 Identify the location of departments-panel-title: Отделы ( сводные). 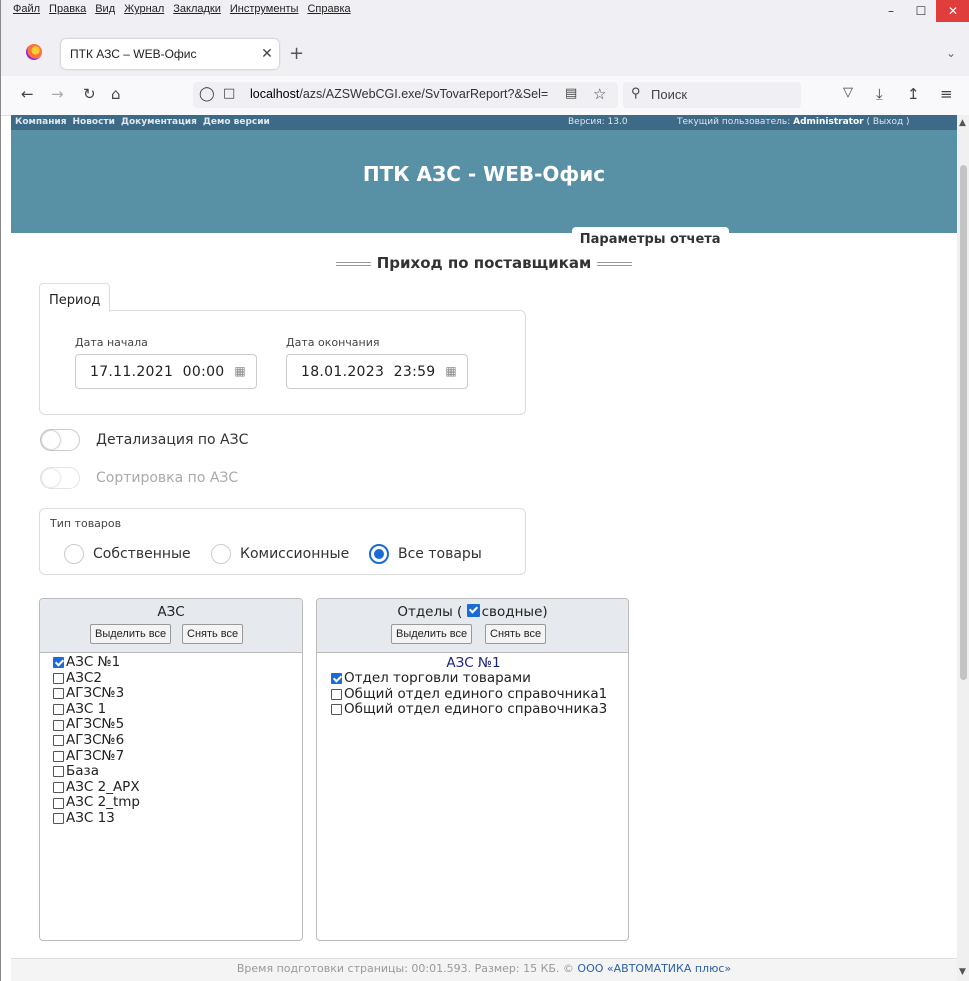
(472, 612).